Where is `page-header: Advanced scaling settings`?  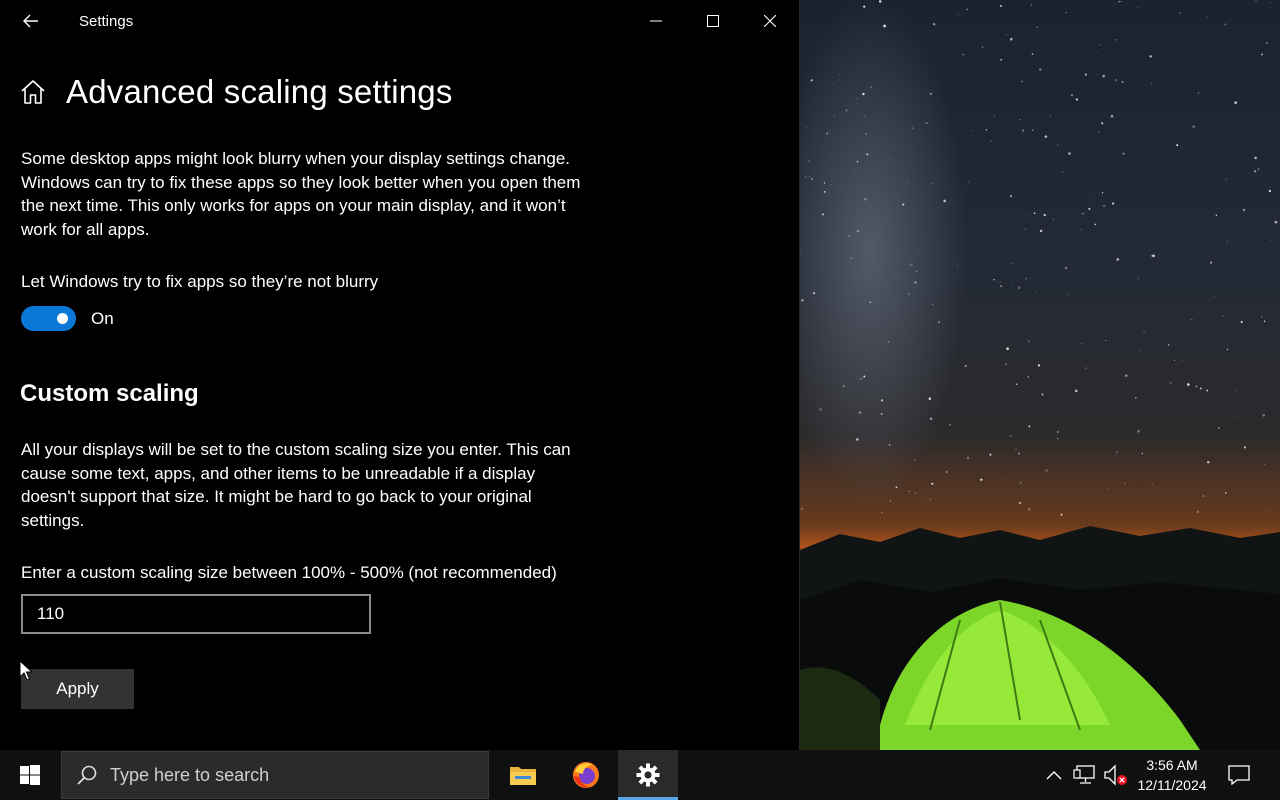
page-header: Advanced scaling settings is located at coordinates (236, 92).